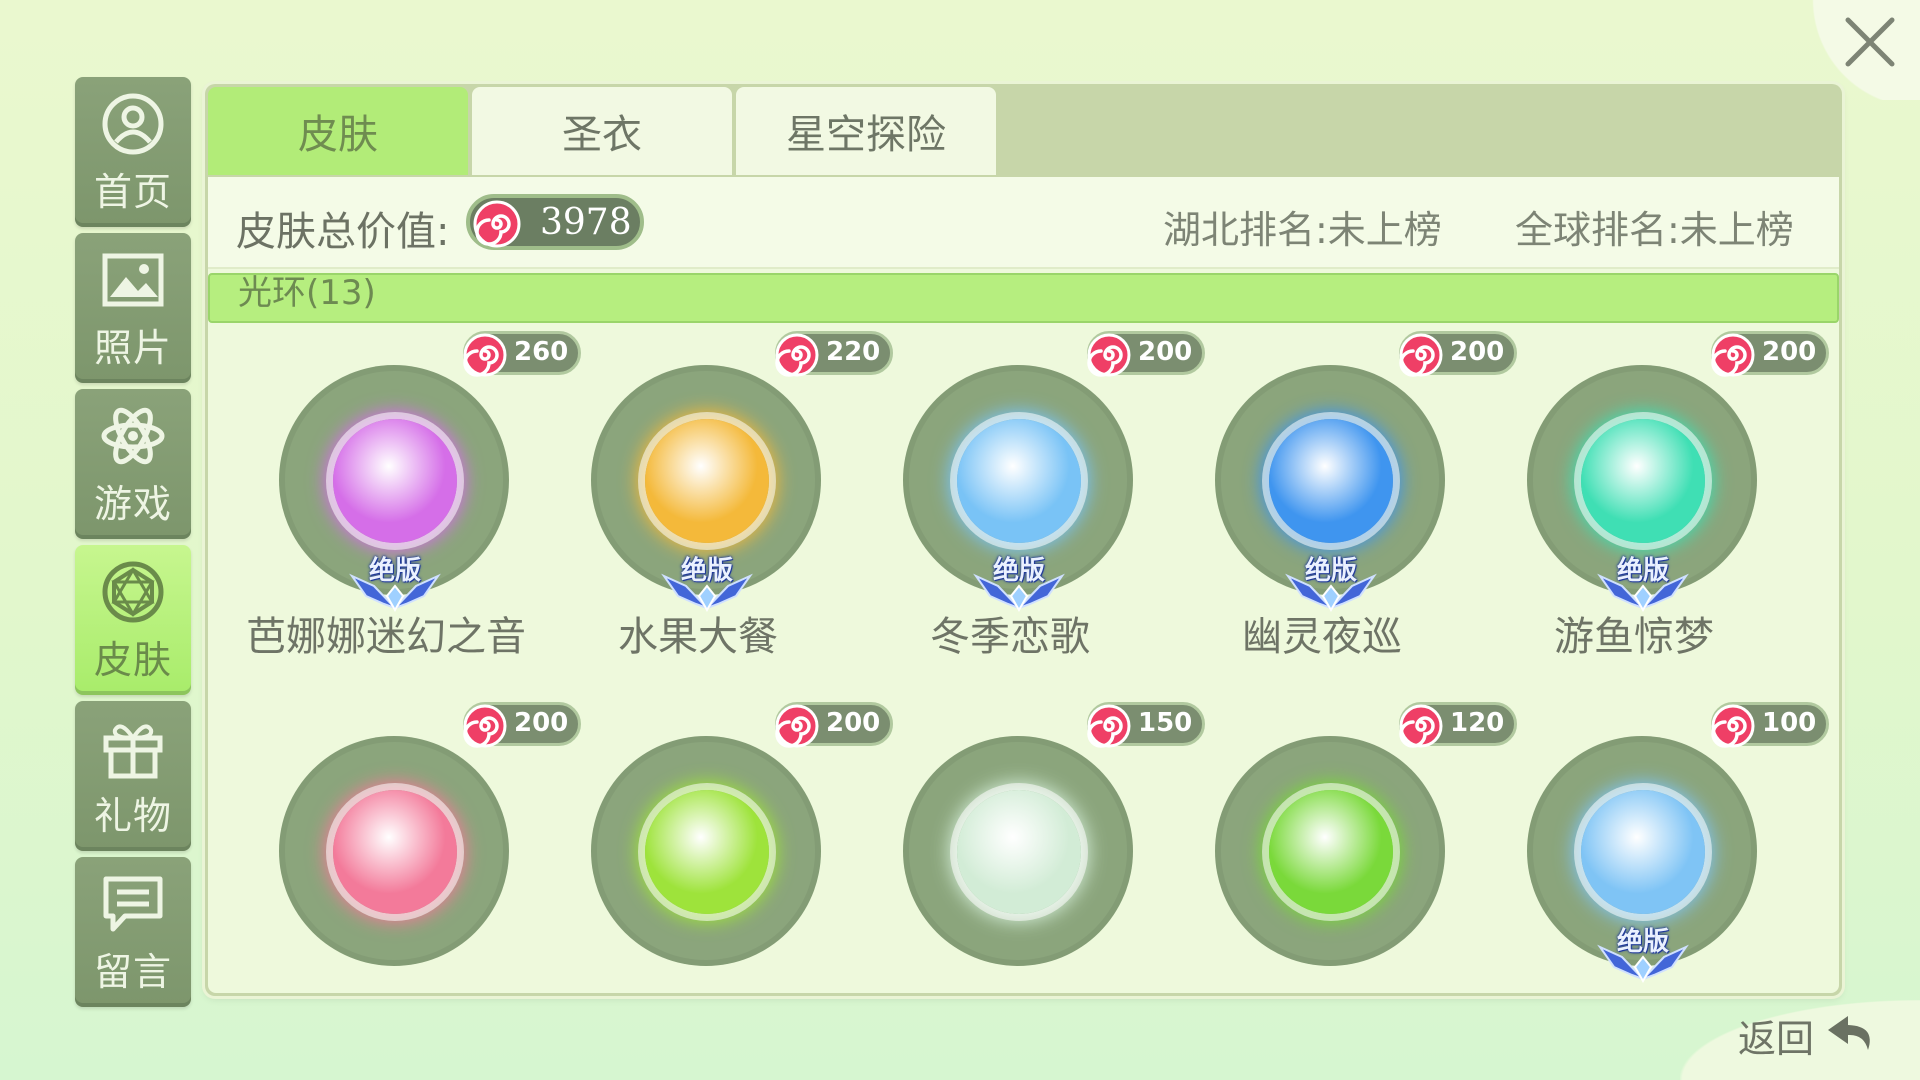 Image resolution: width=1920 pixels, height=1080 pixels. I want to click on skin-item: 150, so click(1029, 847).